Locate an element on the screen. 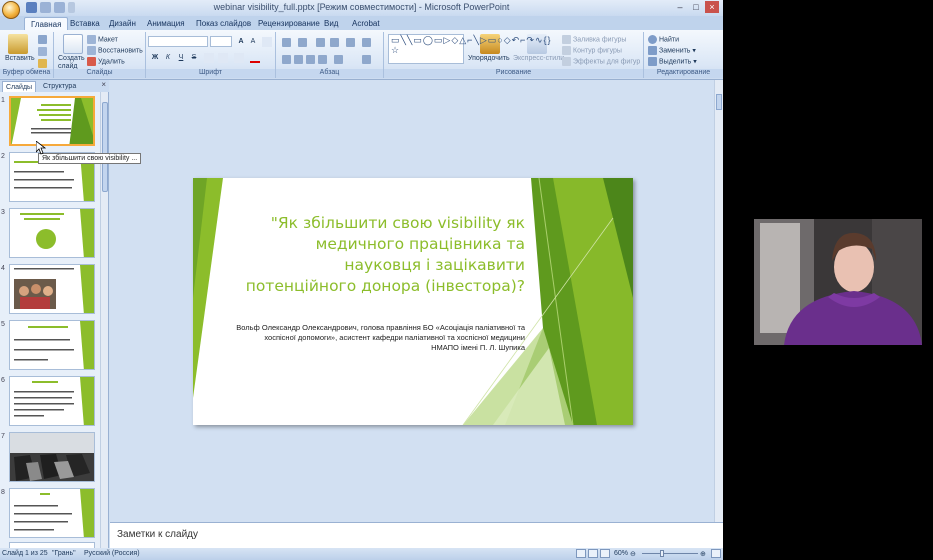 This screenshot has height=560, width=933. increase-indent-icon is located at coordinates (334, 42).